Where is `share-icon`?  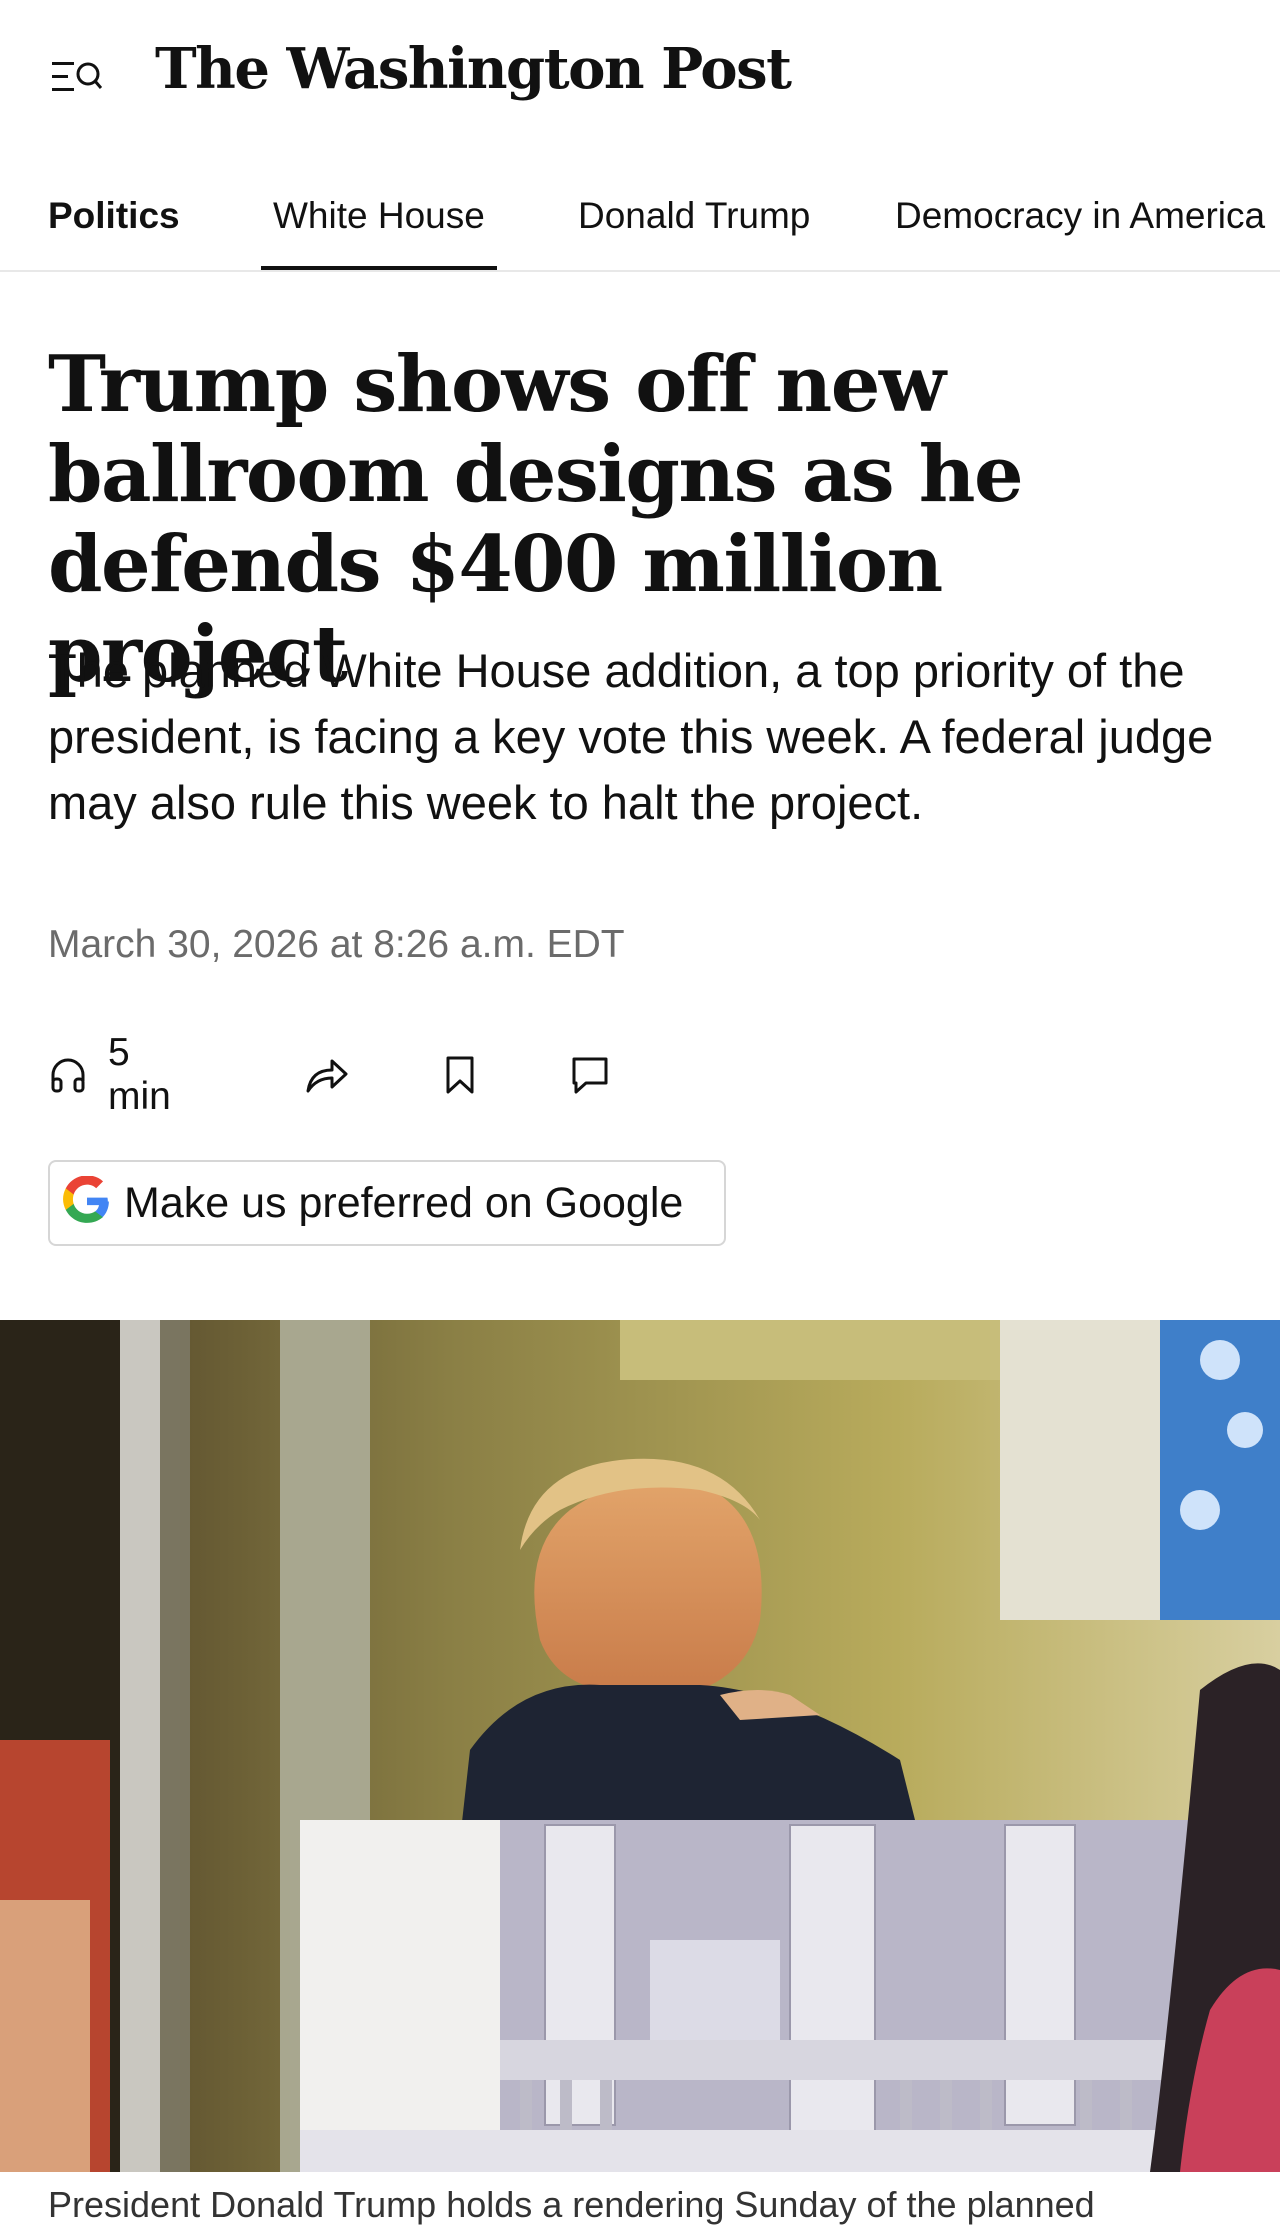
share-icon is located at coordinates (327, 1075).